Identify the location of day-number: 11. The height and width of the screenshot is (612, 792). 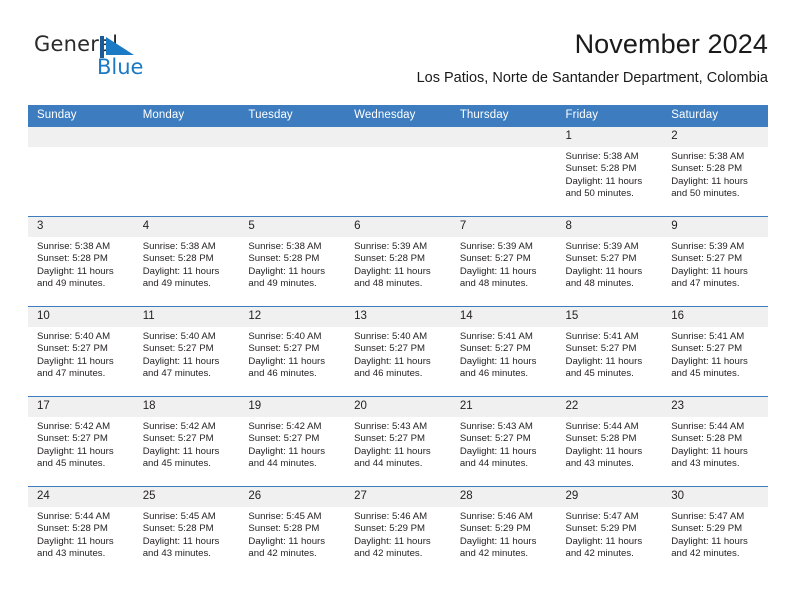
(186, 317).